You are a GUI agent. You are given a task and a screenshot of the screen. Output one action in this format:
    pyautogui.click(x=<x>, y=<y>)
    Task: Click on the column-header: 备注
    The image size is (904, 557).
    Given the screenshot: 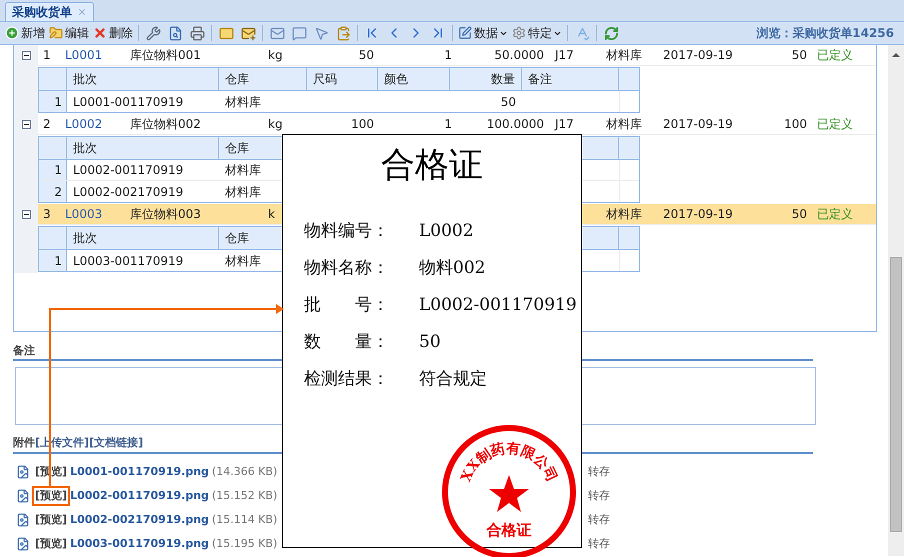 What is the action you would take?
    pyautogui.click(x=570, y=79)
    